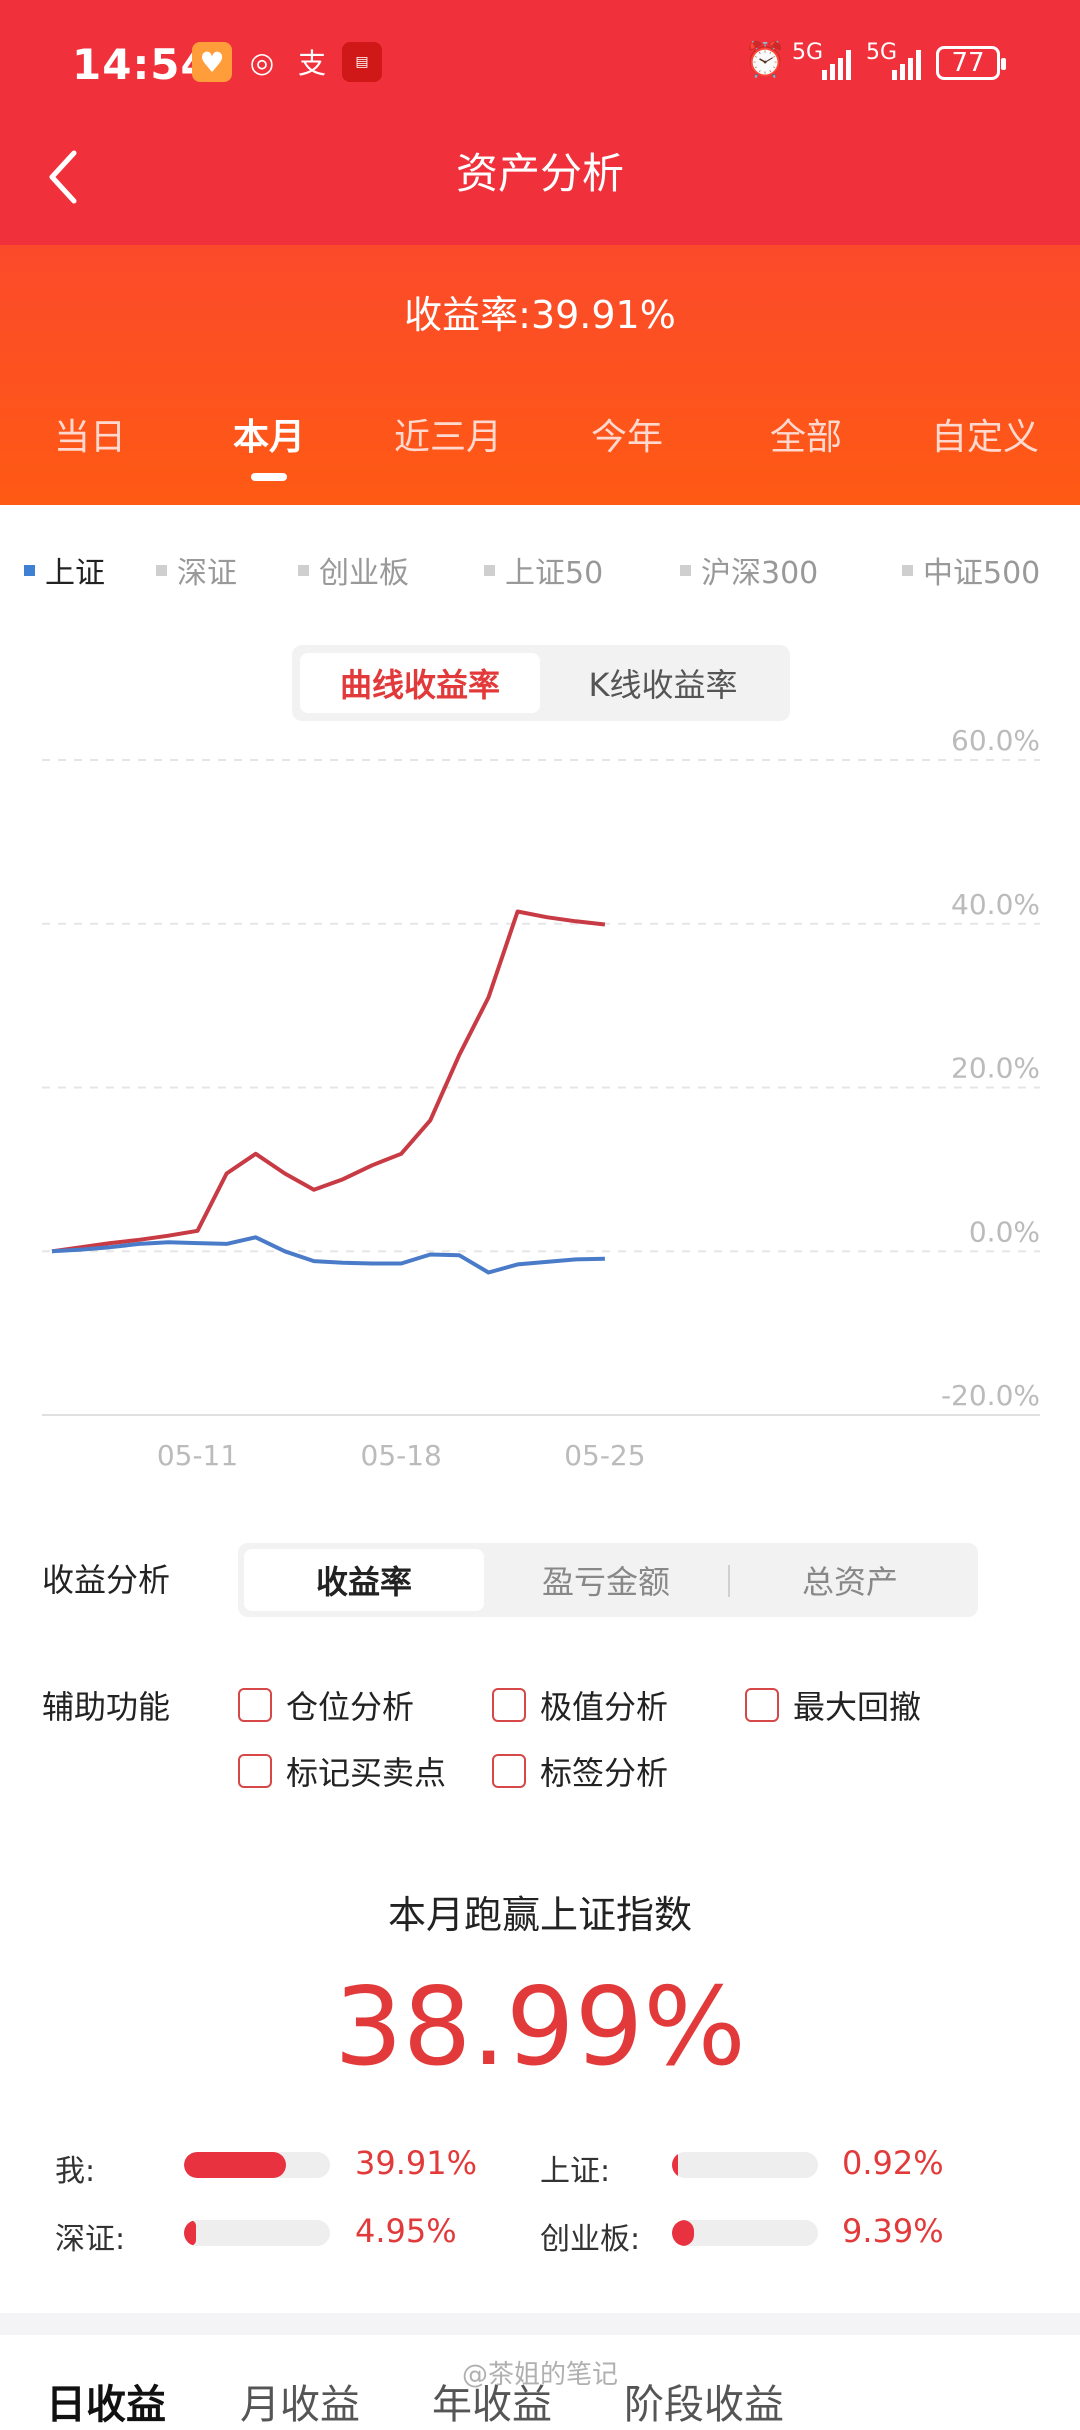  Describe the element at coordinates (540, 65) in the screenshot. I see `status-bar: 14:54 ♥ ◎ 支 ▤ ⏰ 5G 5G 77` at that location.